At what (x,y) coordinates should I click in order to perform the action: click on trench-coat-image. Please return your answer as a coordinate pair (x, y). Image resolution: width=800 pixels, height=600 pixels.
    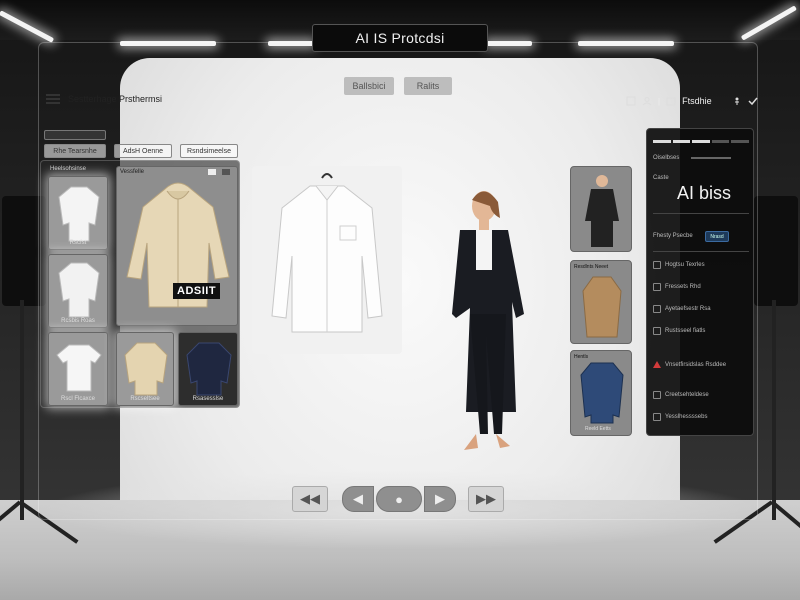
    Looking at the image, I should click on (602, 307).